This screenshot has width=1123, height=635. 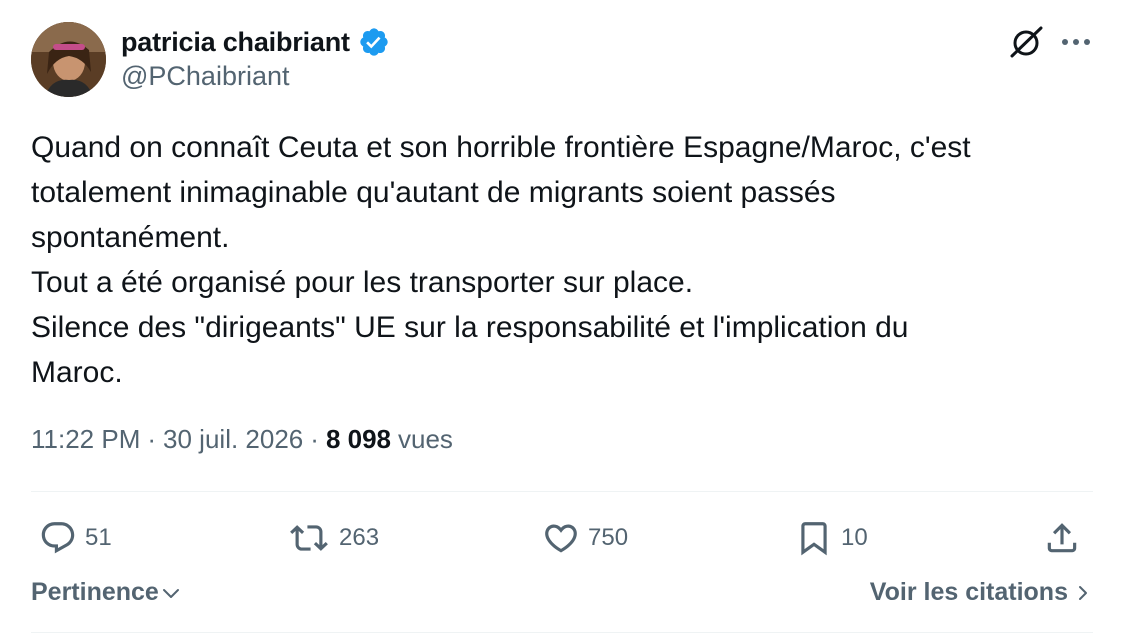 I want to click on sort-label: Pertinence, so click(x=95, y=592).